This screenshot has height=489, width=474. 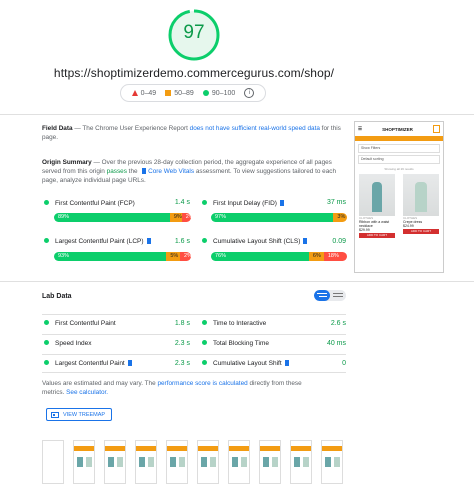 I want to click on fid-distribution-bar: 97% 3%, so click(x=279, y=217).